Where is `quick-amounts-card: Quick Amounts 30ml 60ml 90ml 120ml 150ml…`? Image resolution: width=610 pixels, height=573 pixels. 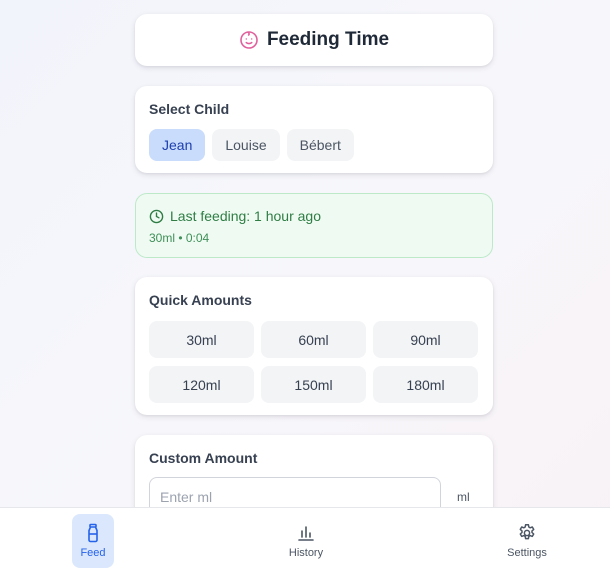
quick-amounts-card: Quick Amounts 30ml 60ml 90ml 120ml 150ml… is located at coordinates (314, 346).